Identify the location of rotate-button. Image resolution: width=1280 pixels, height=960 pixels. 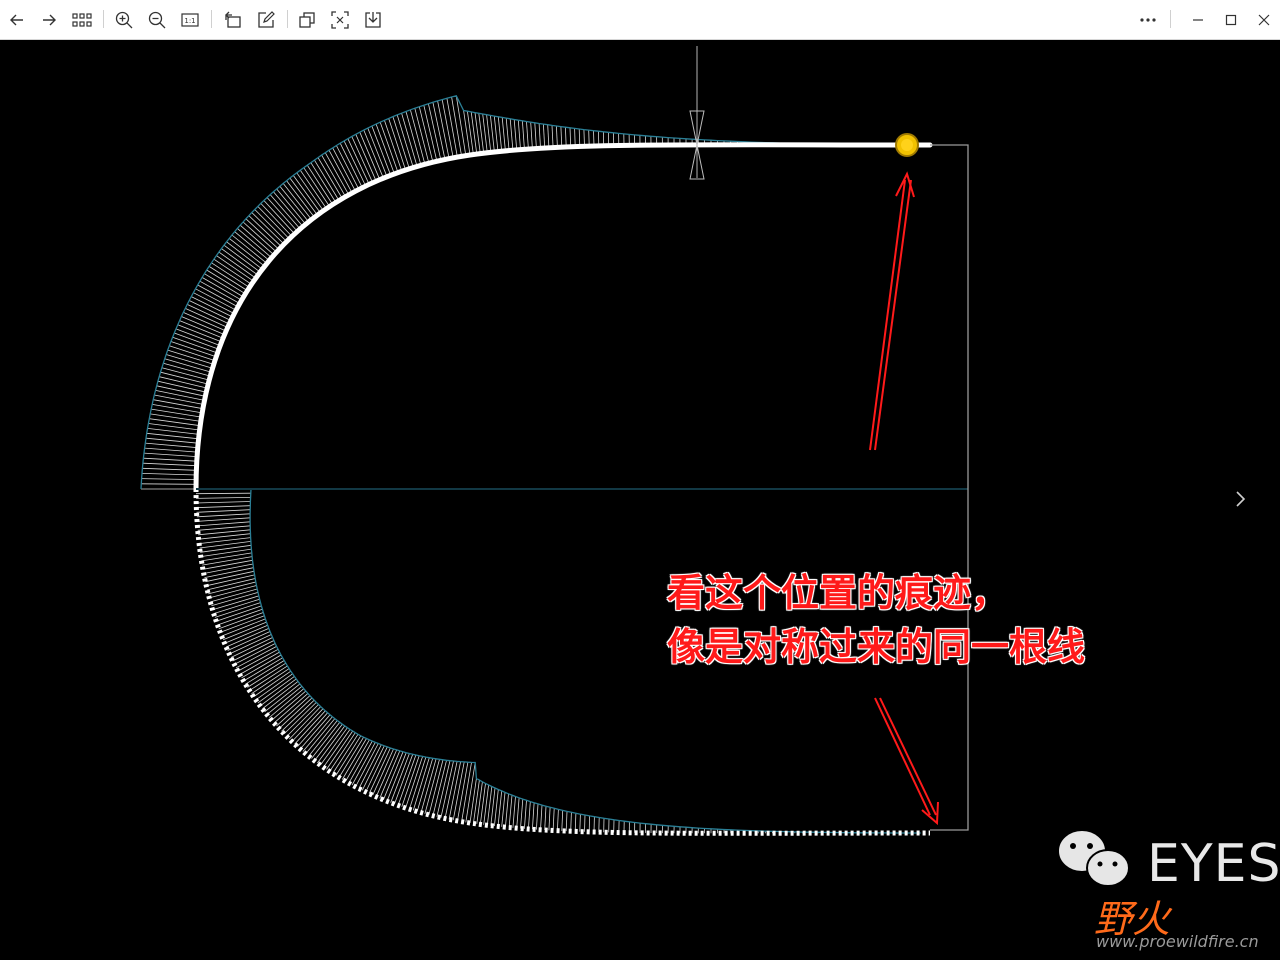
(233, 20).